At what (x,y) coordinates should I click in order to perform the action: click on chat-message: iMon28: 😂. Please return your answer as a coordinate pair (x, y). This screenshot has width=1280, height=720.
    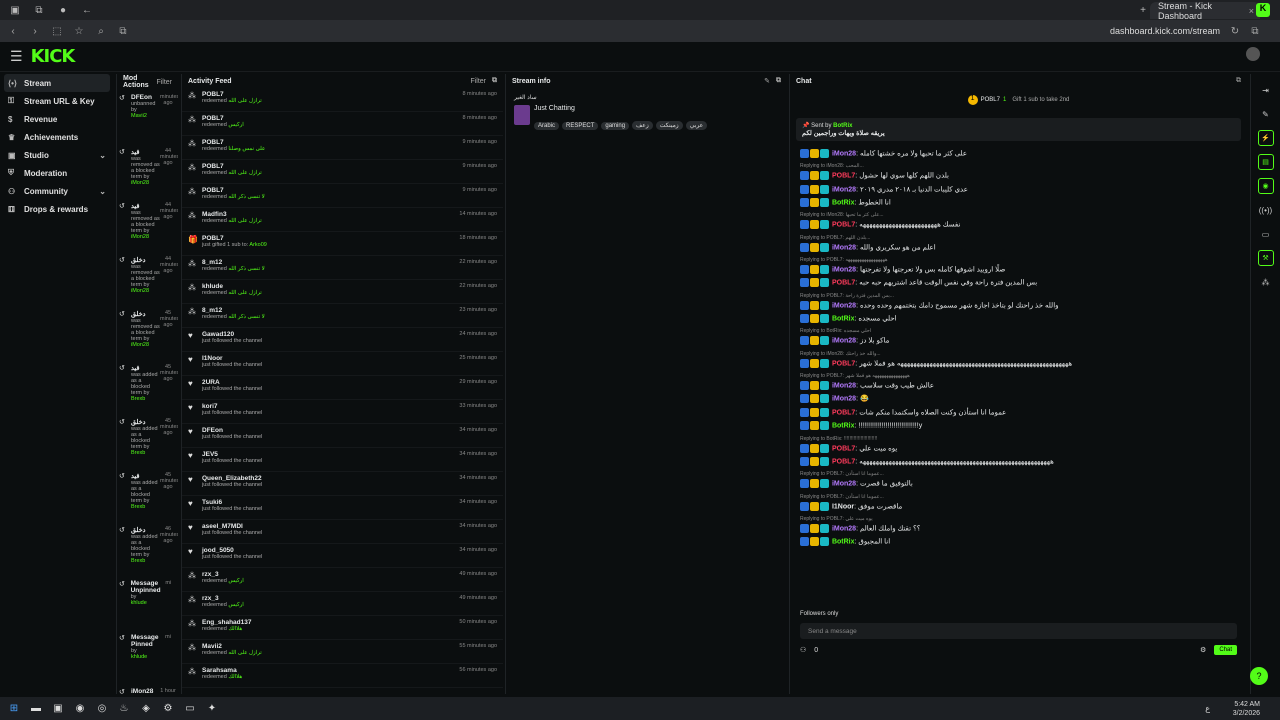
    Looking at the image, I should click on (1018, 398).